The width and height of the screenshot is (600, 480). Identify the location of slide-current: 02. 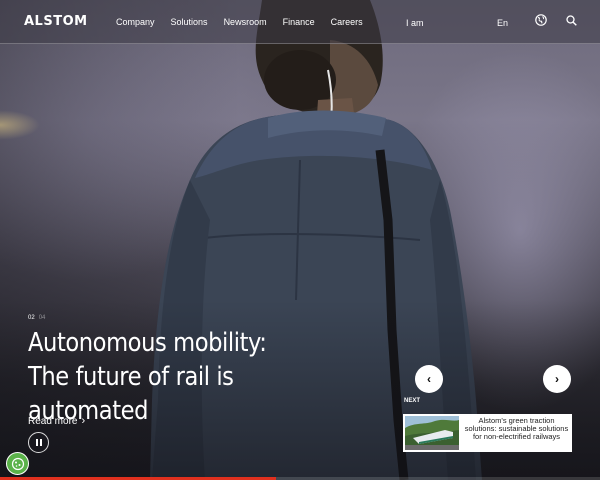
(31, 318).